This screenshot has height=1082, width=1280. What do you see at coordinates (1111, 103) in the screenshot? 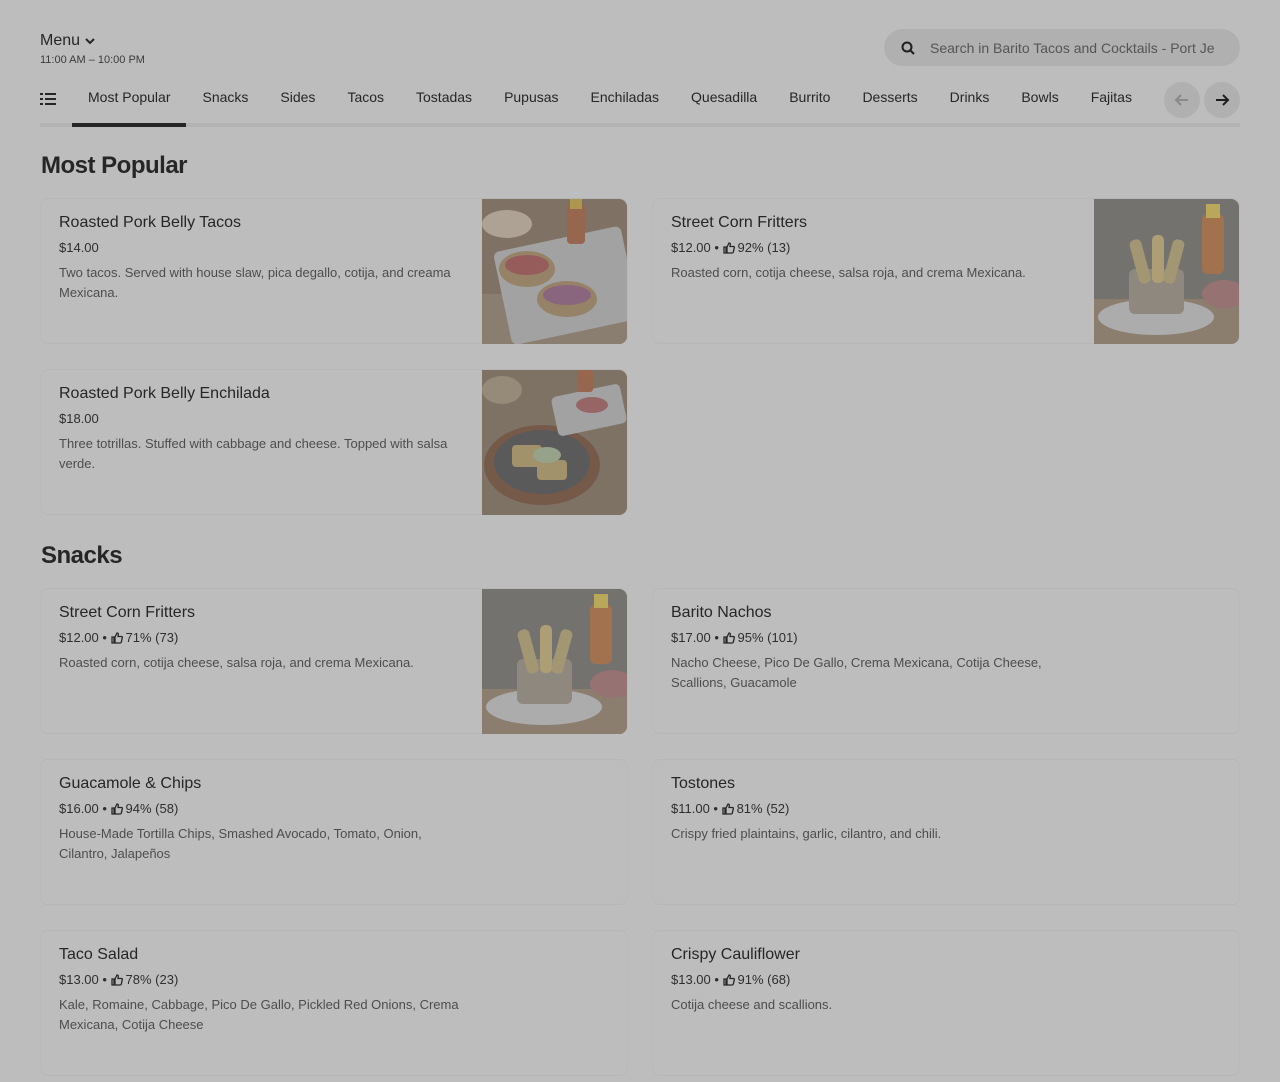
I see `tab-fajitas: Fajitas` at bounding box center [1111, 103].